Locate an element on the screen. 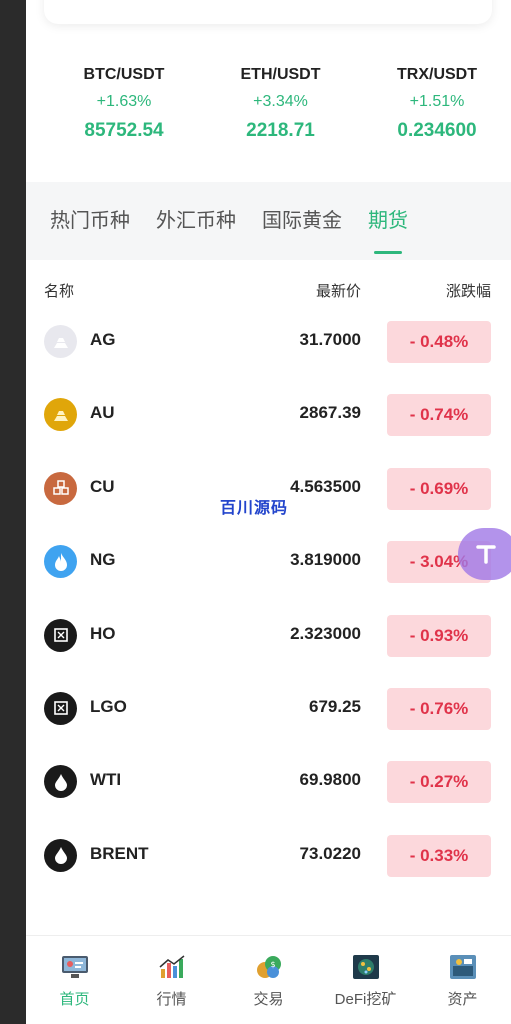 Image resolution: width=511 pixels, height=1024 pixels. change-badge: - 0.33% is located at coordinates (439, 855).